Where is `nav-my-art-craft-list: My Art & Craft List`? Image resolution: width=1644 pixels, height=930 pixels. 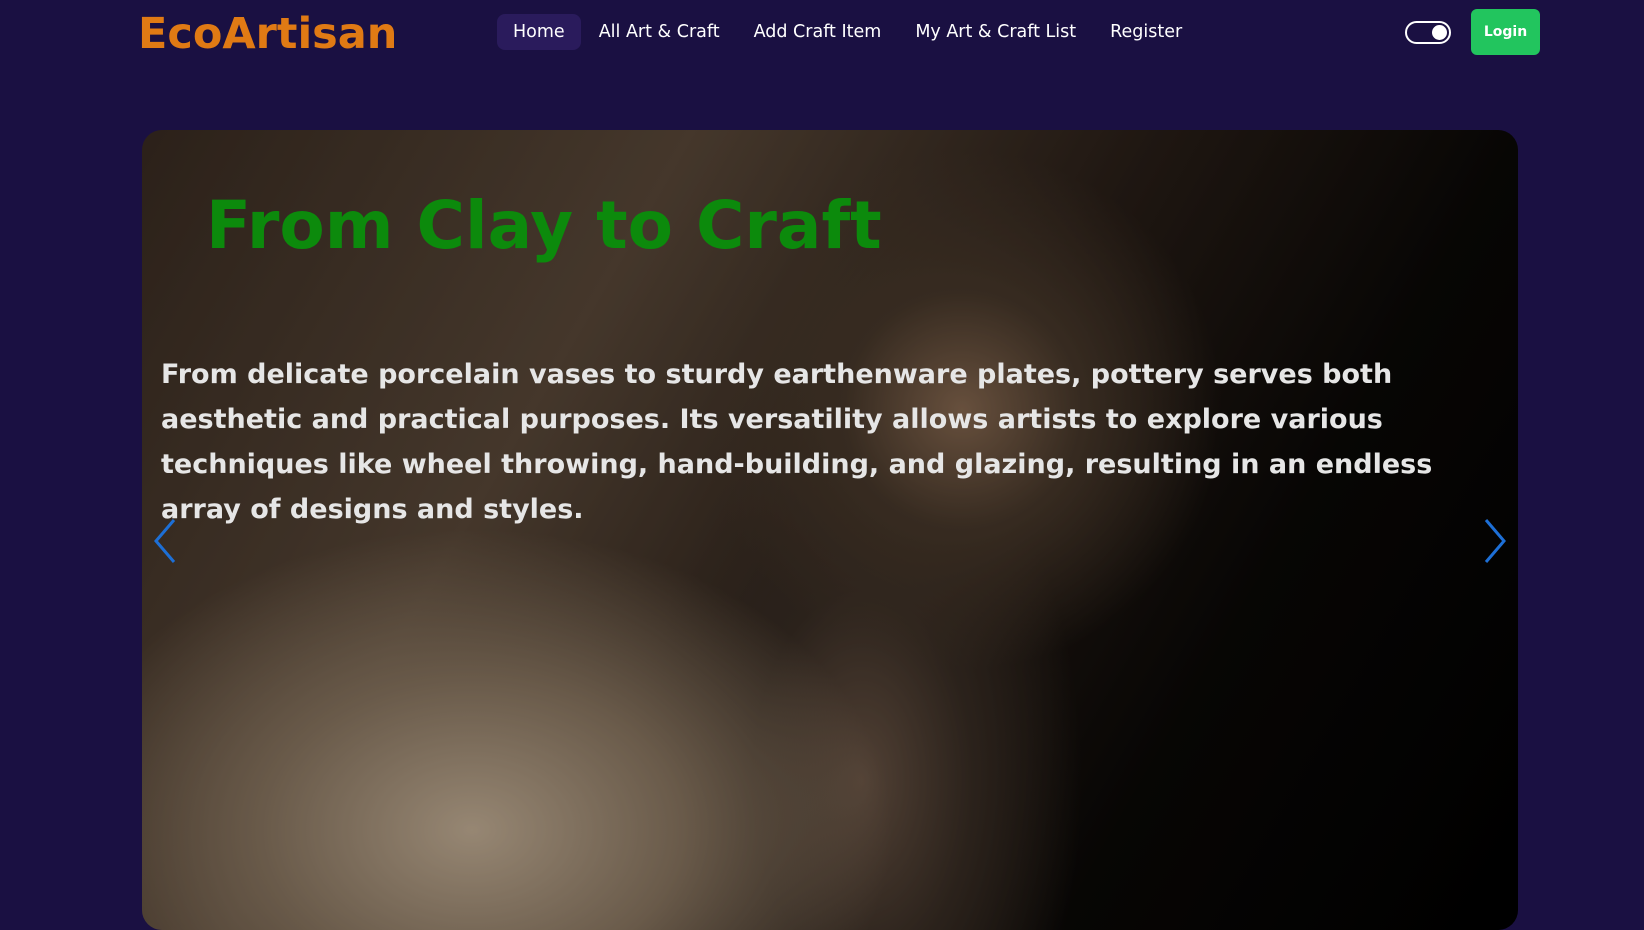 nav-my-art-craft-list: My Art & Craft List is located at coordinates (995, 32).